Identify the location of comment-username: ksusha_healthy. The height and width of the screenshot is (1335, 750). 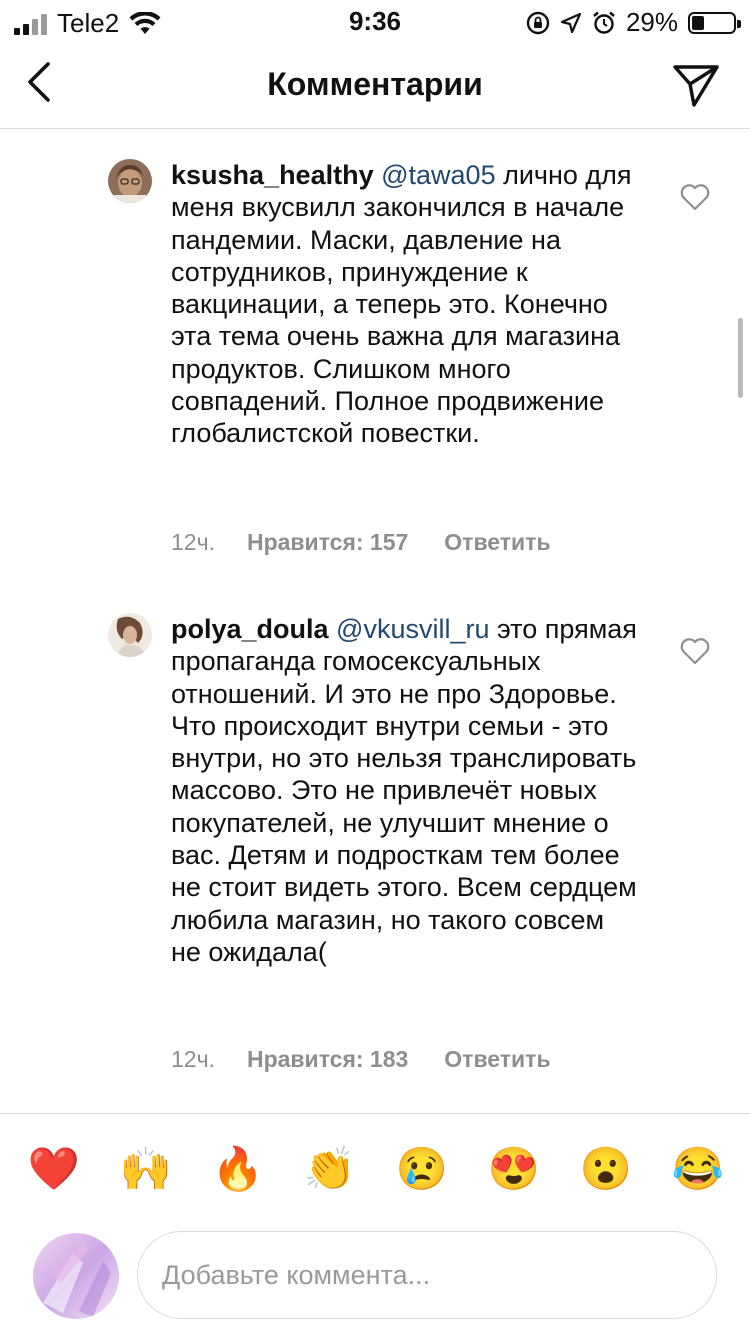
(272, 175).